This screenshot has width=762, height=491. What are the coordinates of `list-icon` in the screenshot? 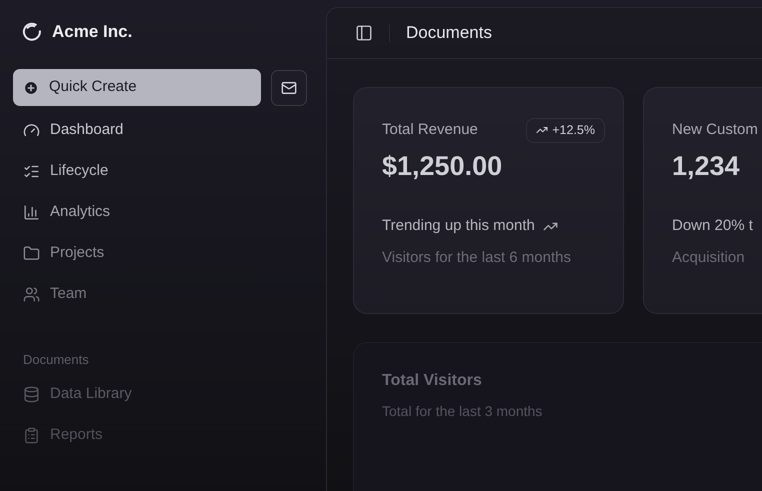 It's located at (31, 171).